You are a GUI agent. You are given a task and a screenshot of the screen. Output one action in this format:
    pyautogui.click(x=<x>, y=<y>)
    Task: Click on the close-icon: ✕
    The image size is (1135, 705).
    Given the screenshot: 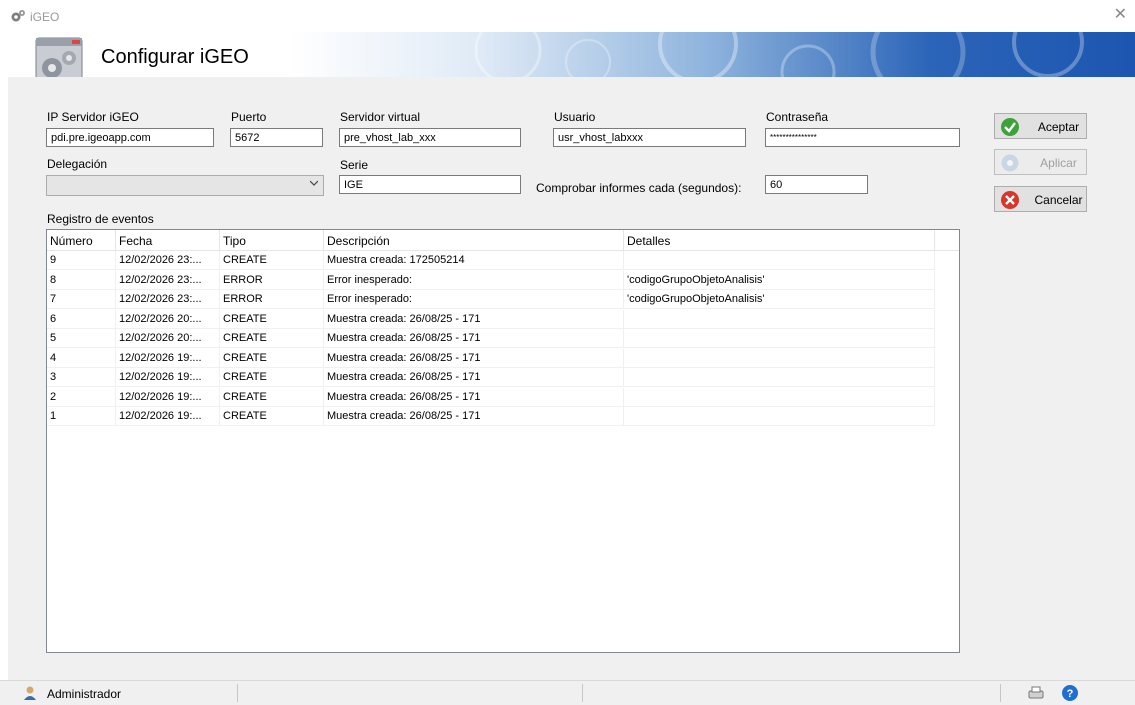 What is the action you would take?
    pyautogui.click(x=1120, y=15)
    